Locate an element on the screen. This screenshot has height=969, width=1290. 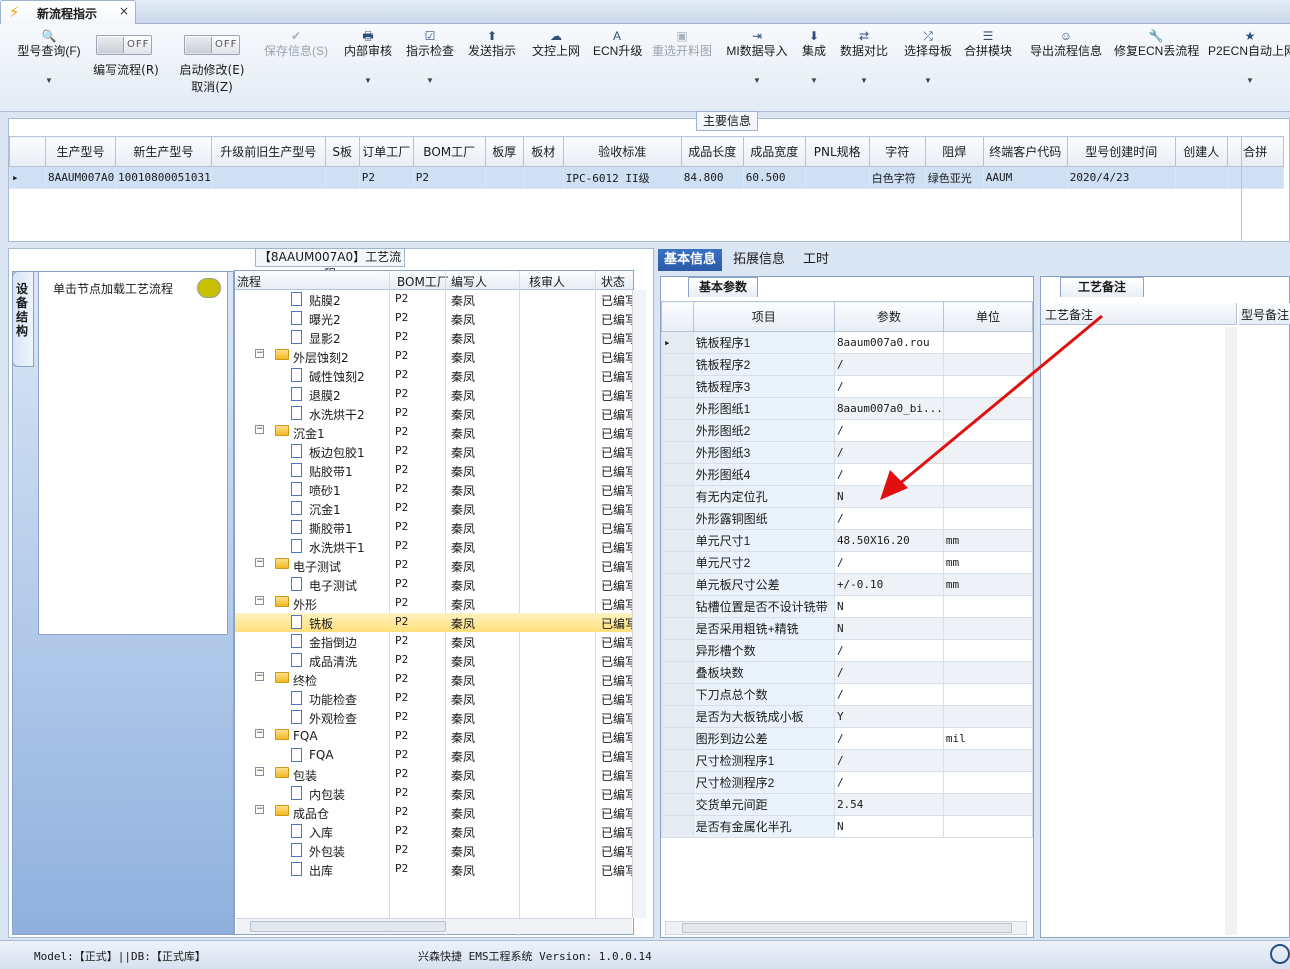
tree-column-header: 状态 is located at coordinates (613, 281).